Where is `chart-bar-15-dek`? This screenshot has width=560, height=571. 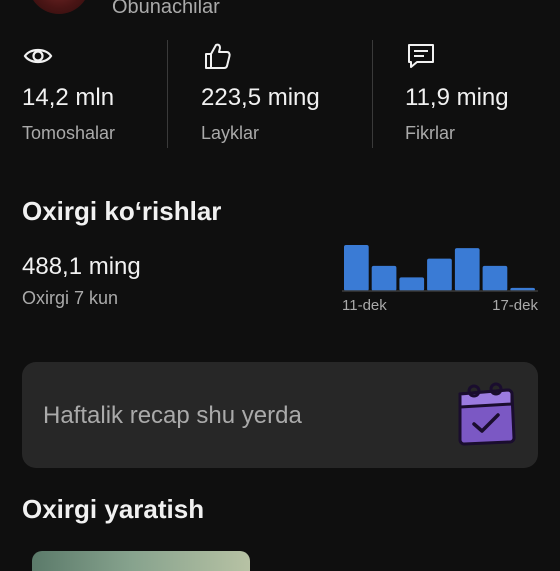
chart-bar-15-dek is located at coordinates (467, 269).